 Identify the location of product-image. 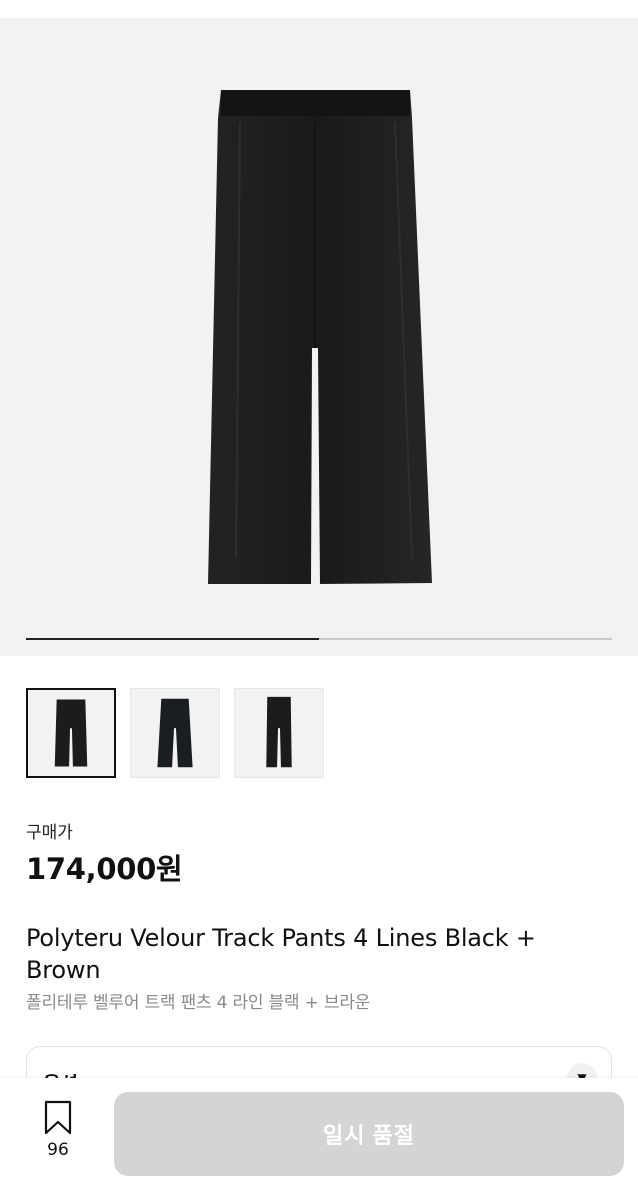
(320, 337).